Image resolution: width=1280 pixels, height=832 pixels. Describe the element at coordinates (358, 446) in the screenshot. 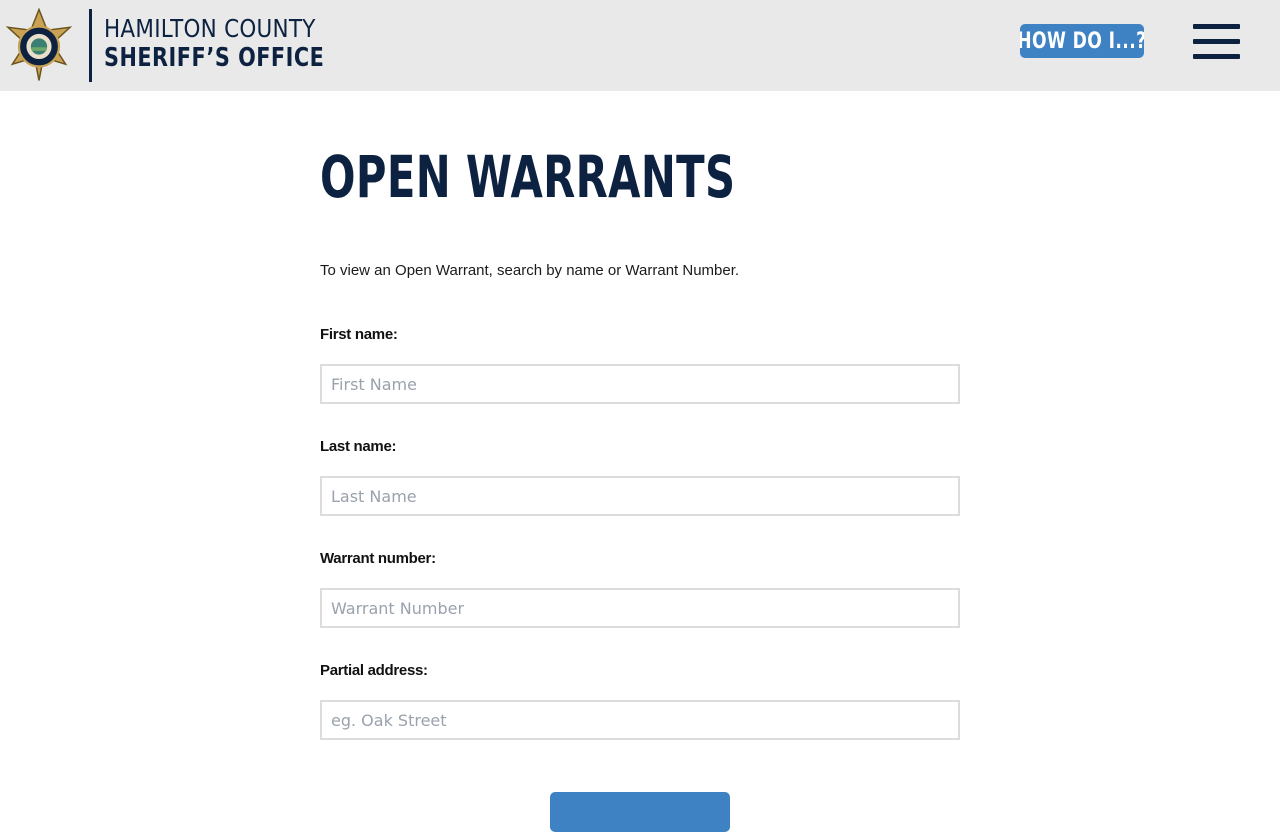

I see `last-name-label: Last name:` at that location.